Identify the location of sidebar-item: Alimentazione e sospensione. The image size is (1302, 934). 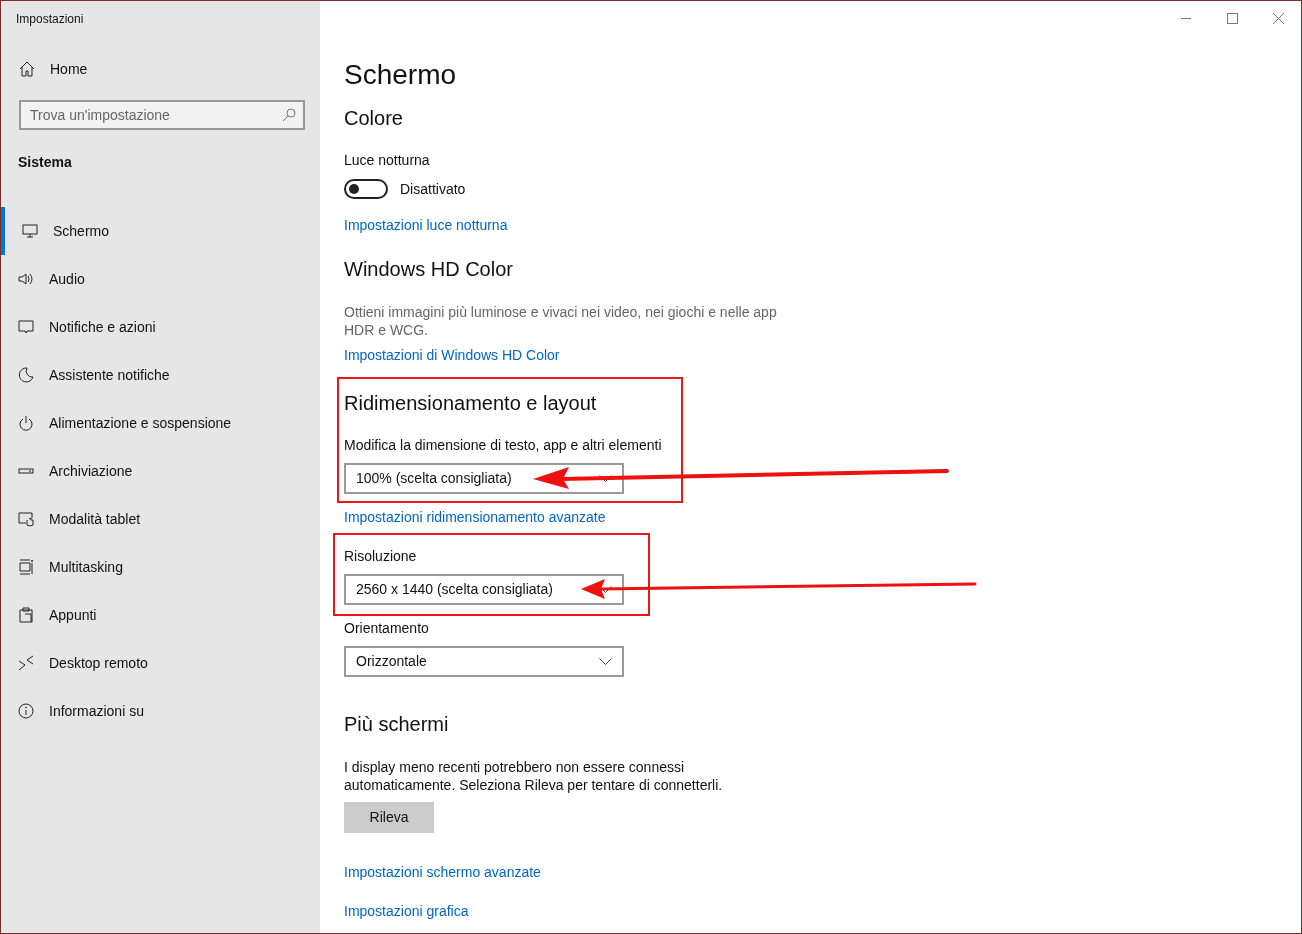
(160, 423).